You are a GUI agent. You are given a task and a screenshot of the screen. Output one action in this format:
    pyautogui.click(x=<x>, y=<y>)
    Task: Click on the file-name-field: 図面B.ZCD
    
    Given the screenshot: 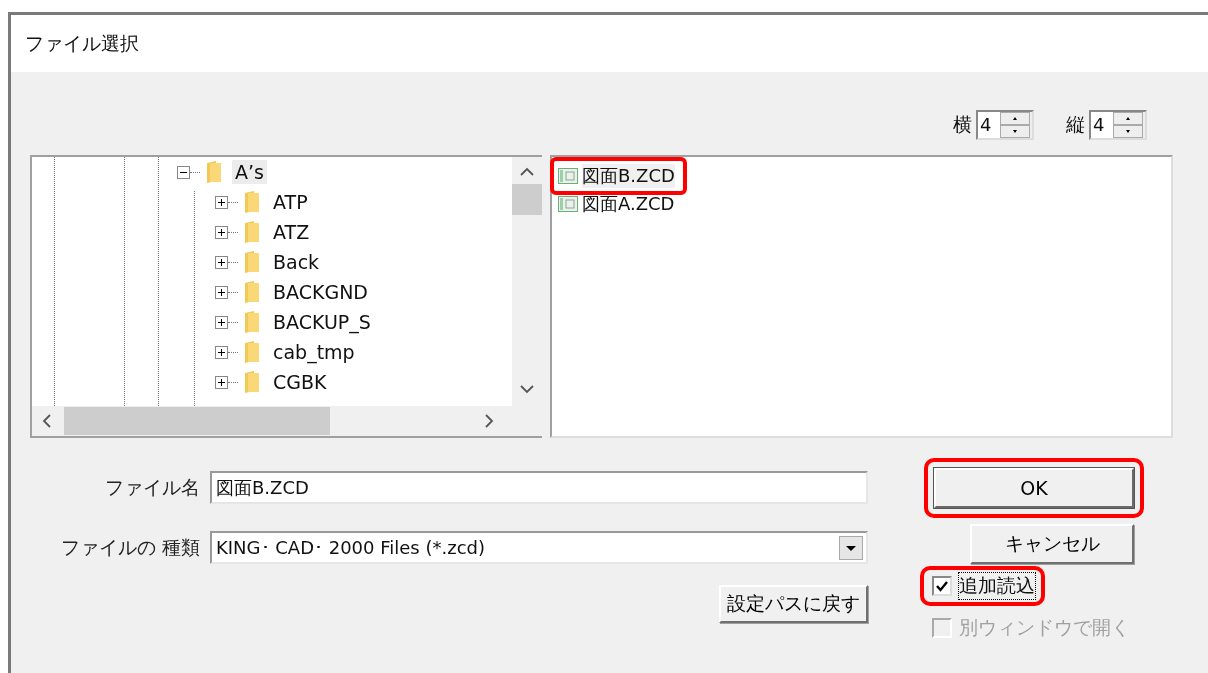 What is the action you would take?
    pyautogui.click(x=539, y=487)
    